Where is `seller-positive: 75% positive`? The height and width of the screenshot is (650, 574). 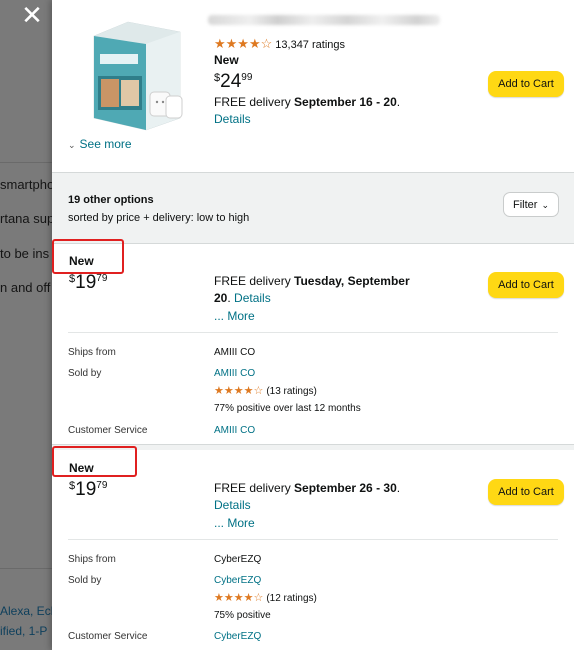
seller-positive: 75% positive is located at coordinates (242, 615).